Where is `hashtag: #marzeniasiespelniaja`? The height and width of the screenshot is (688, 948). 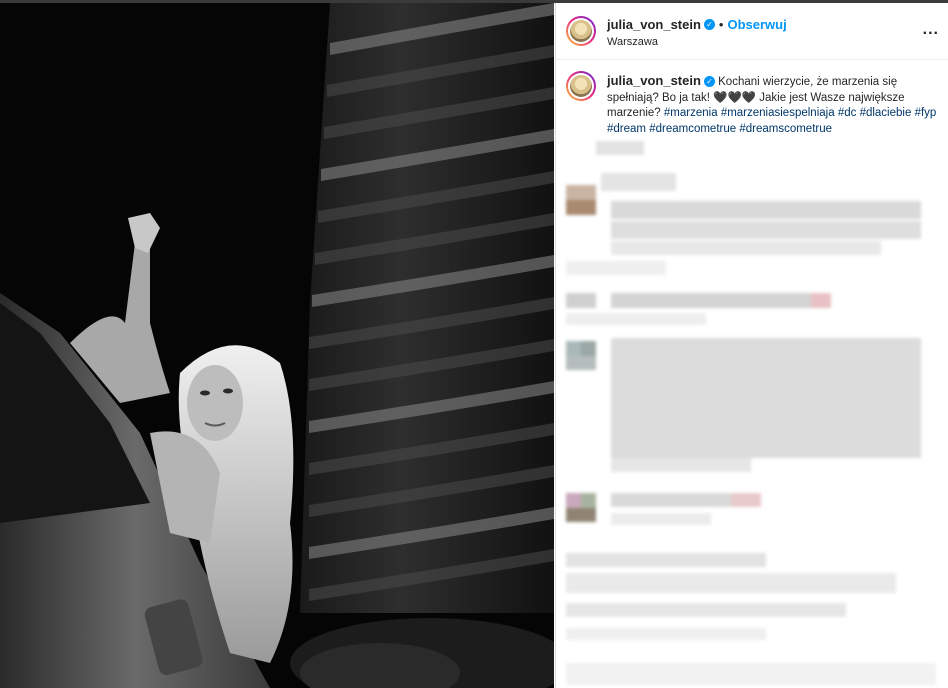 hashtag: #marzeniasiespelniaja is located at coordinates (778, 113).